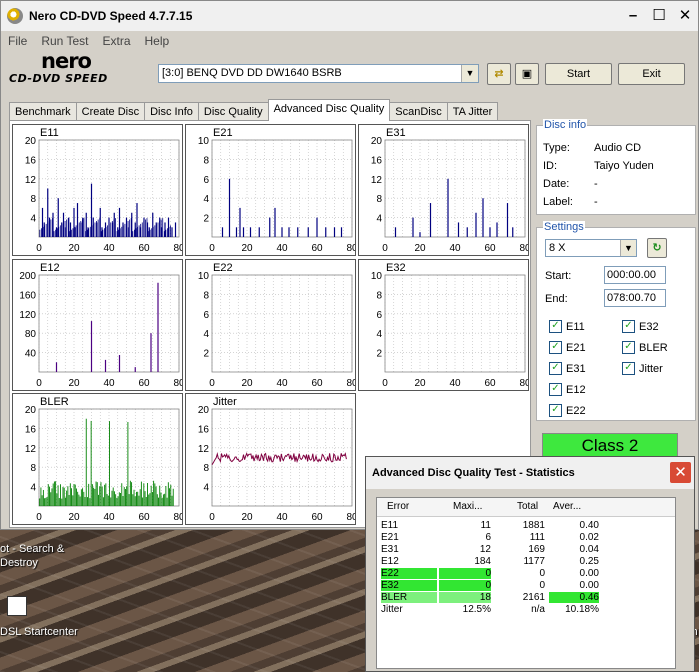 This screenshot has height=672, width=699. Describe the element at coordinates (659, 16) in the screenshot. I see `maximize-icon: ☐` at that location.